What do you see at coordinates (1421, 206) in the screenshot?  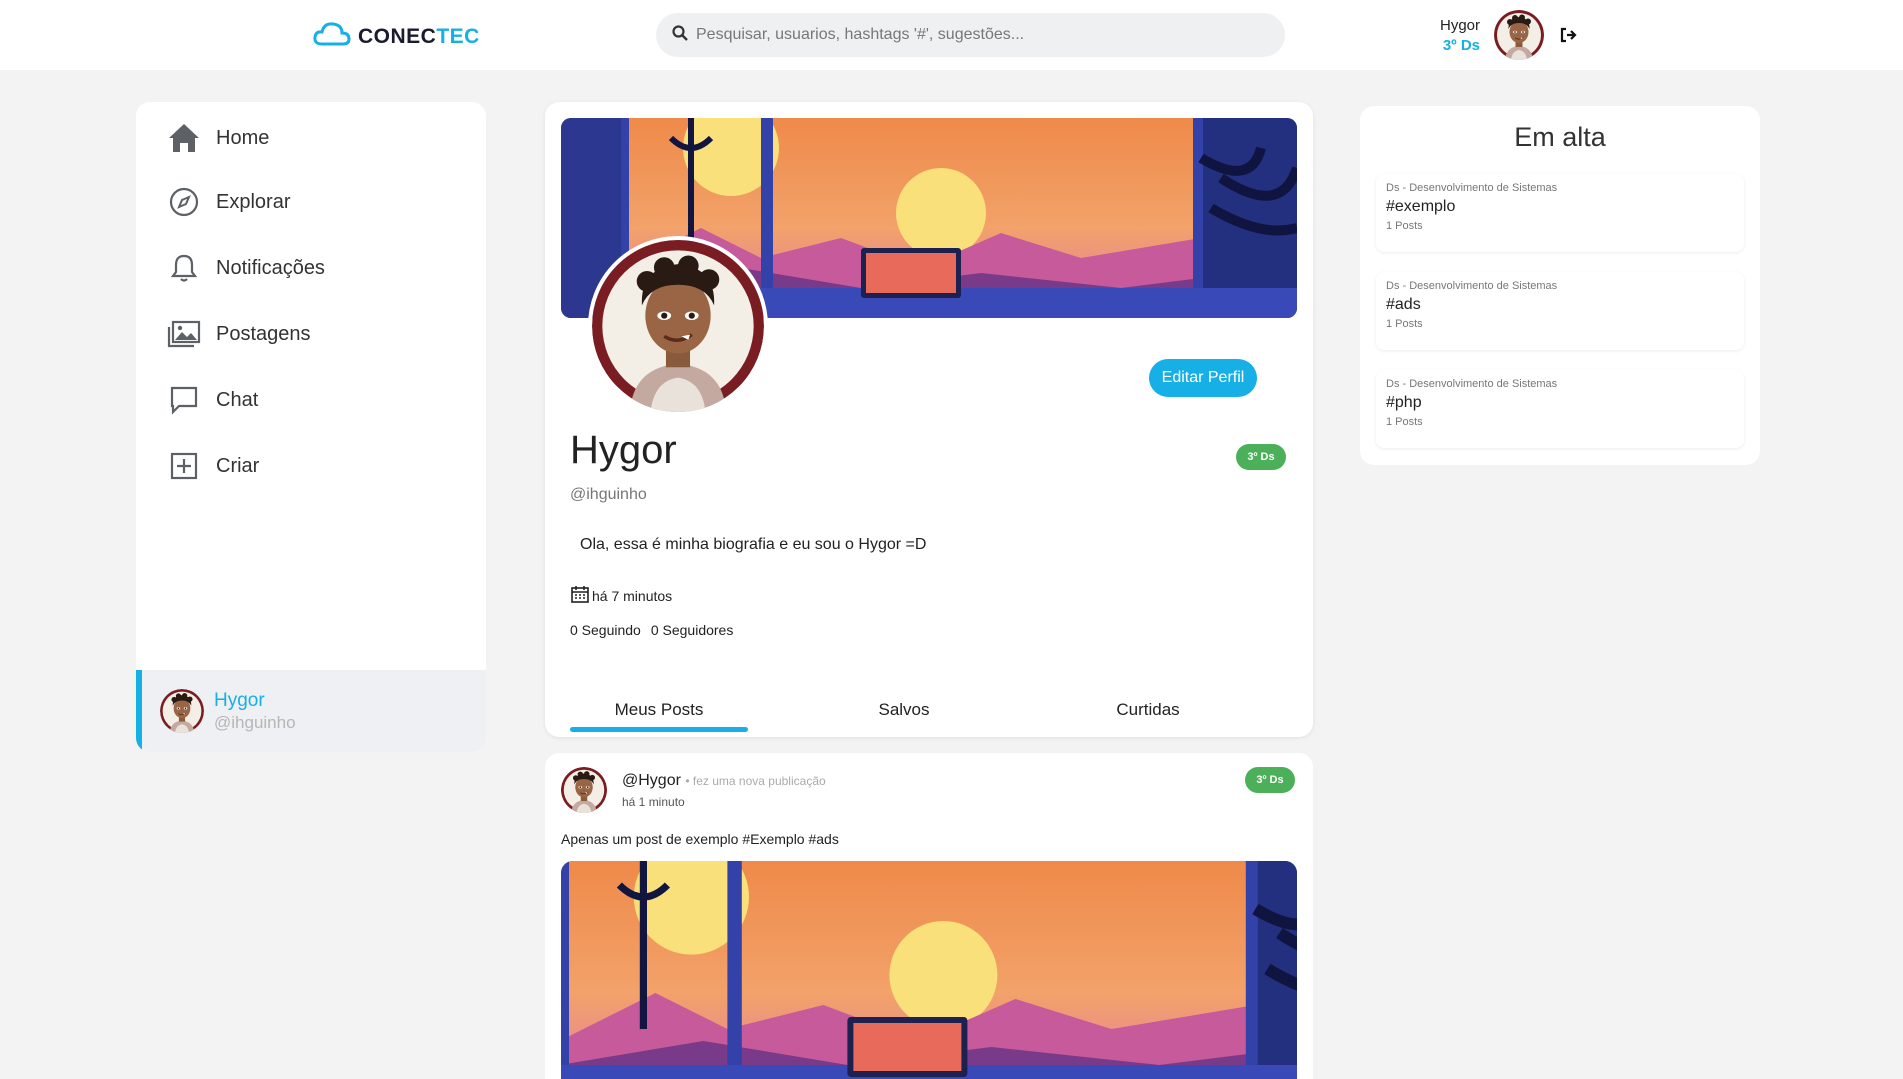 I see `trend-tag: #exemplo` at bounding box center [1421, 206].